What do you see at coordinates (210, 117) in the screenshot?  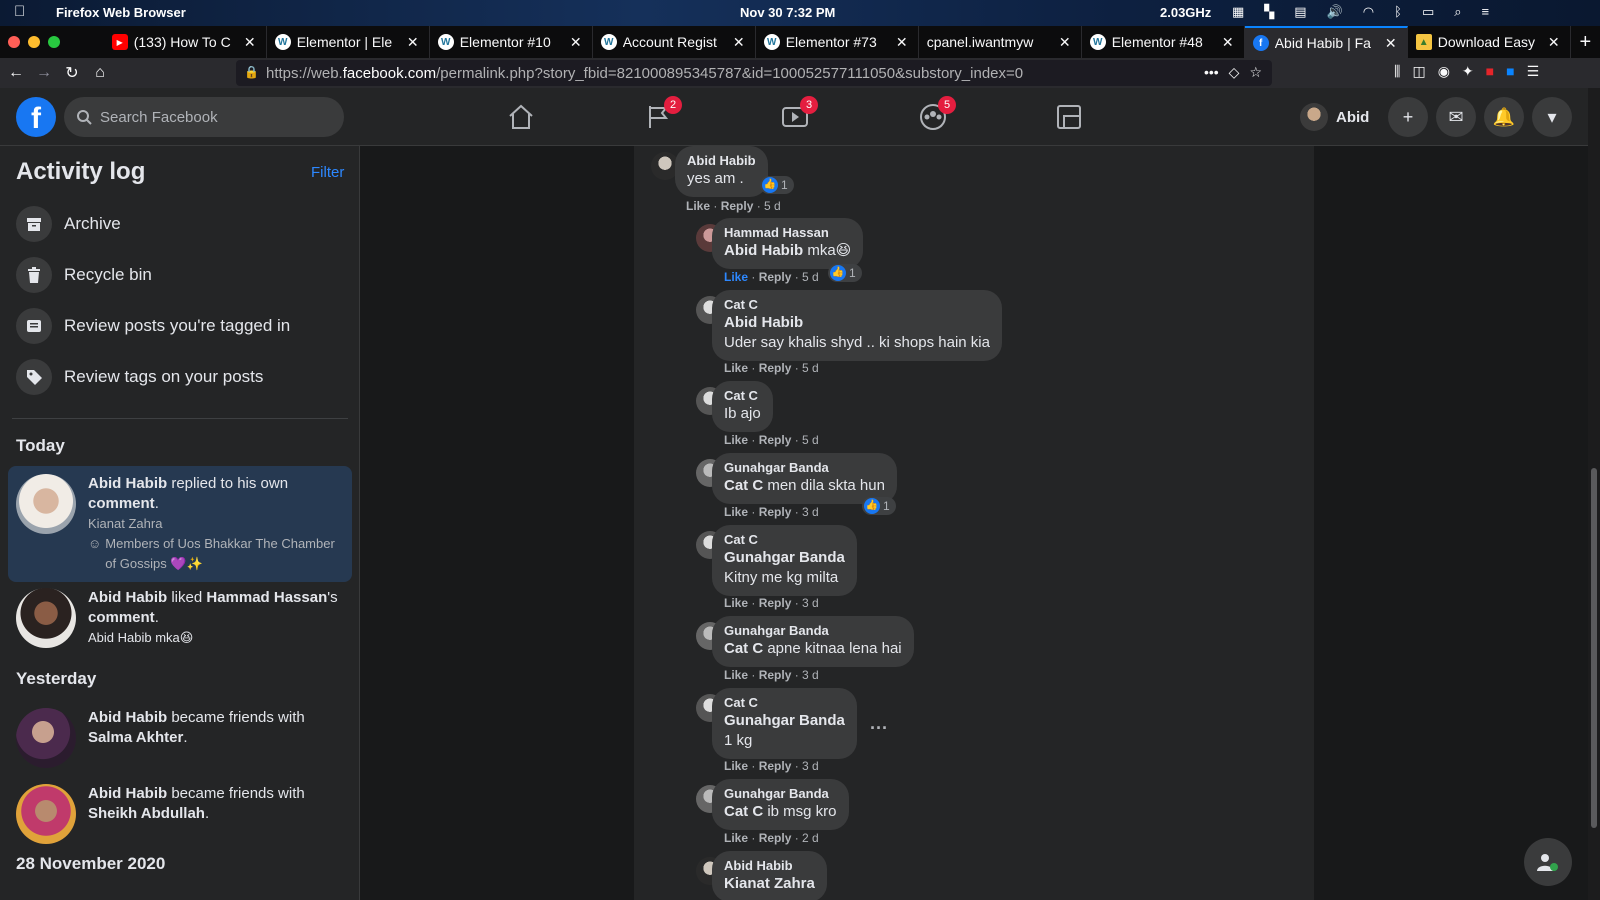 I see `search-input` at bounding box center [210, 117].